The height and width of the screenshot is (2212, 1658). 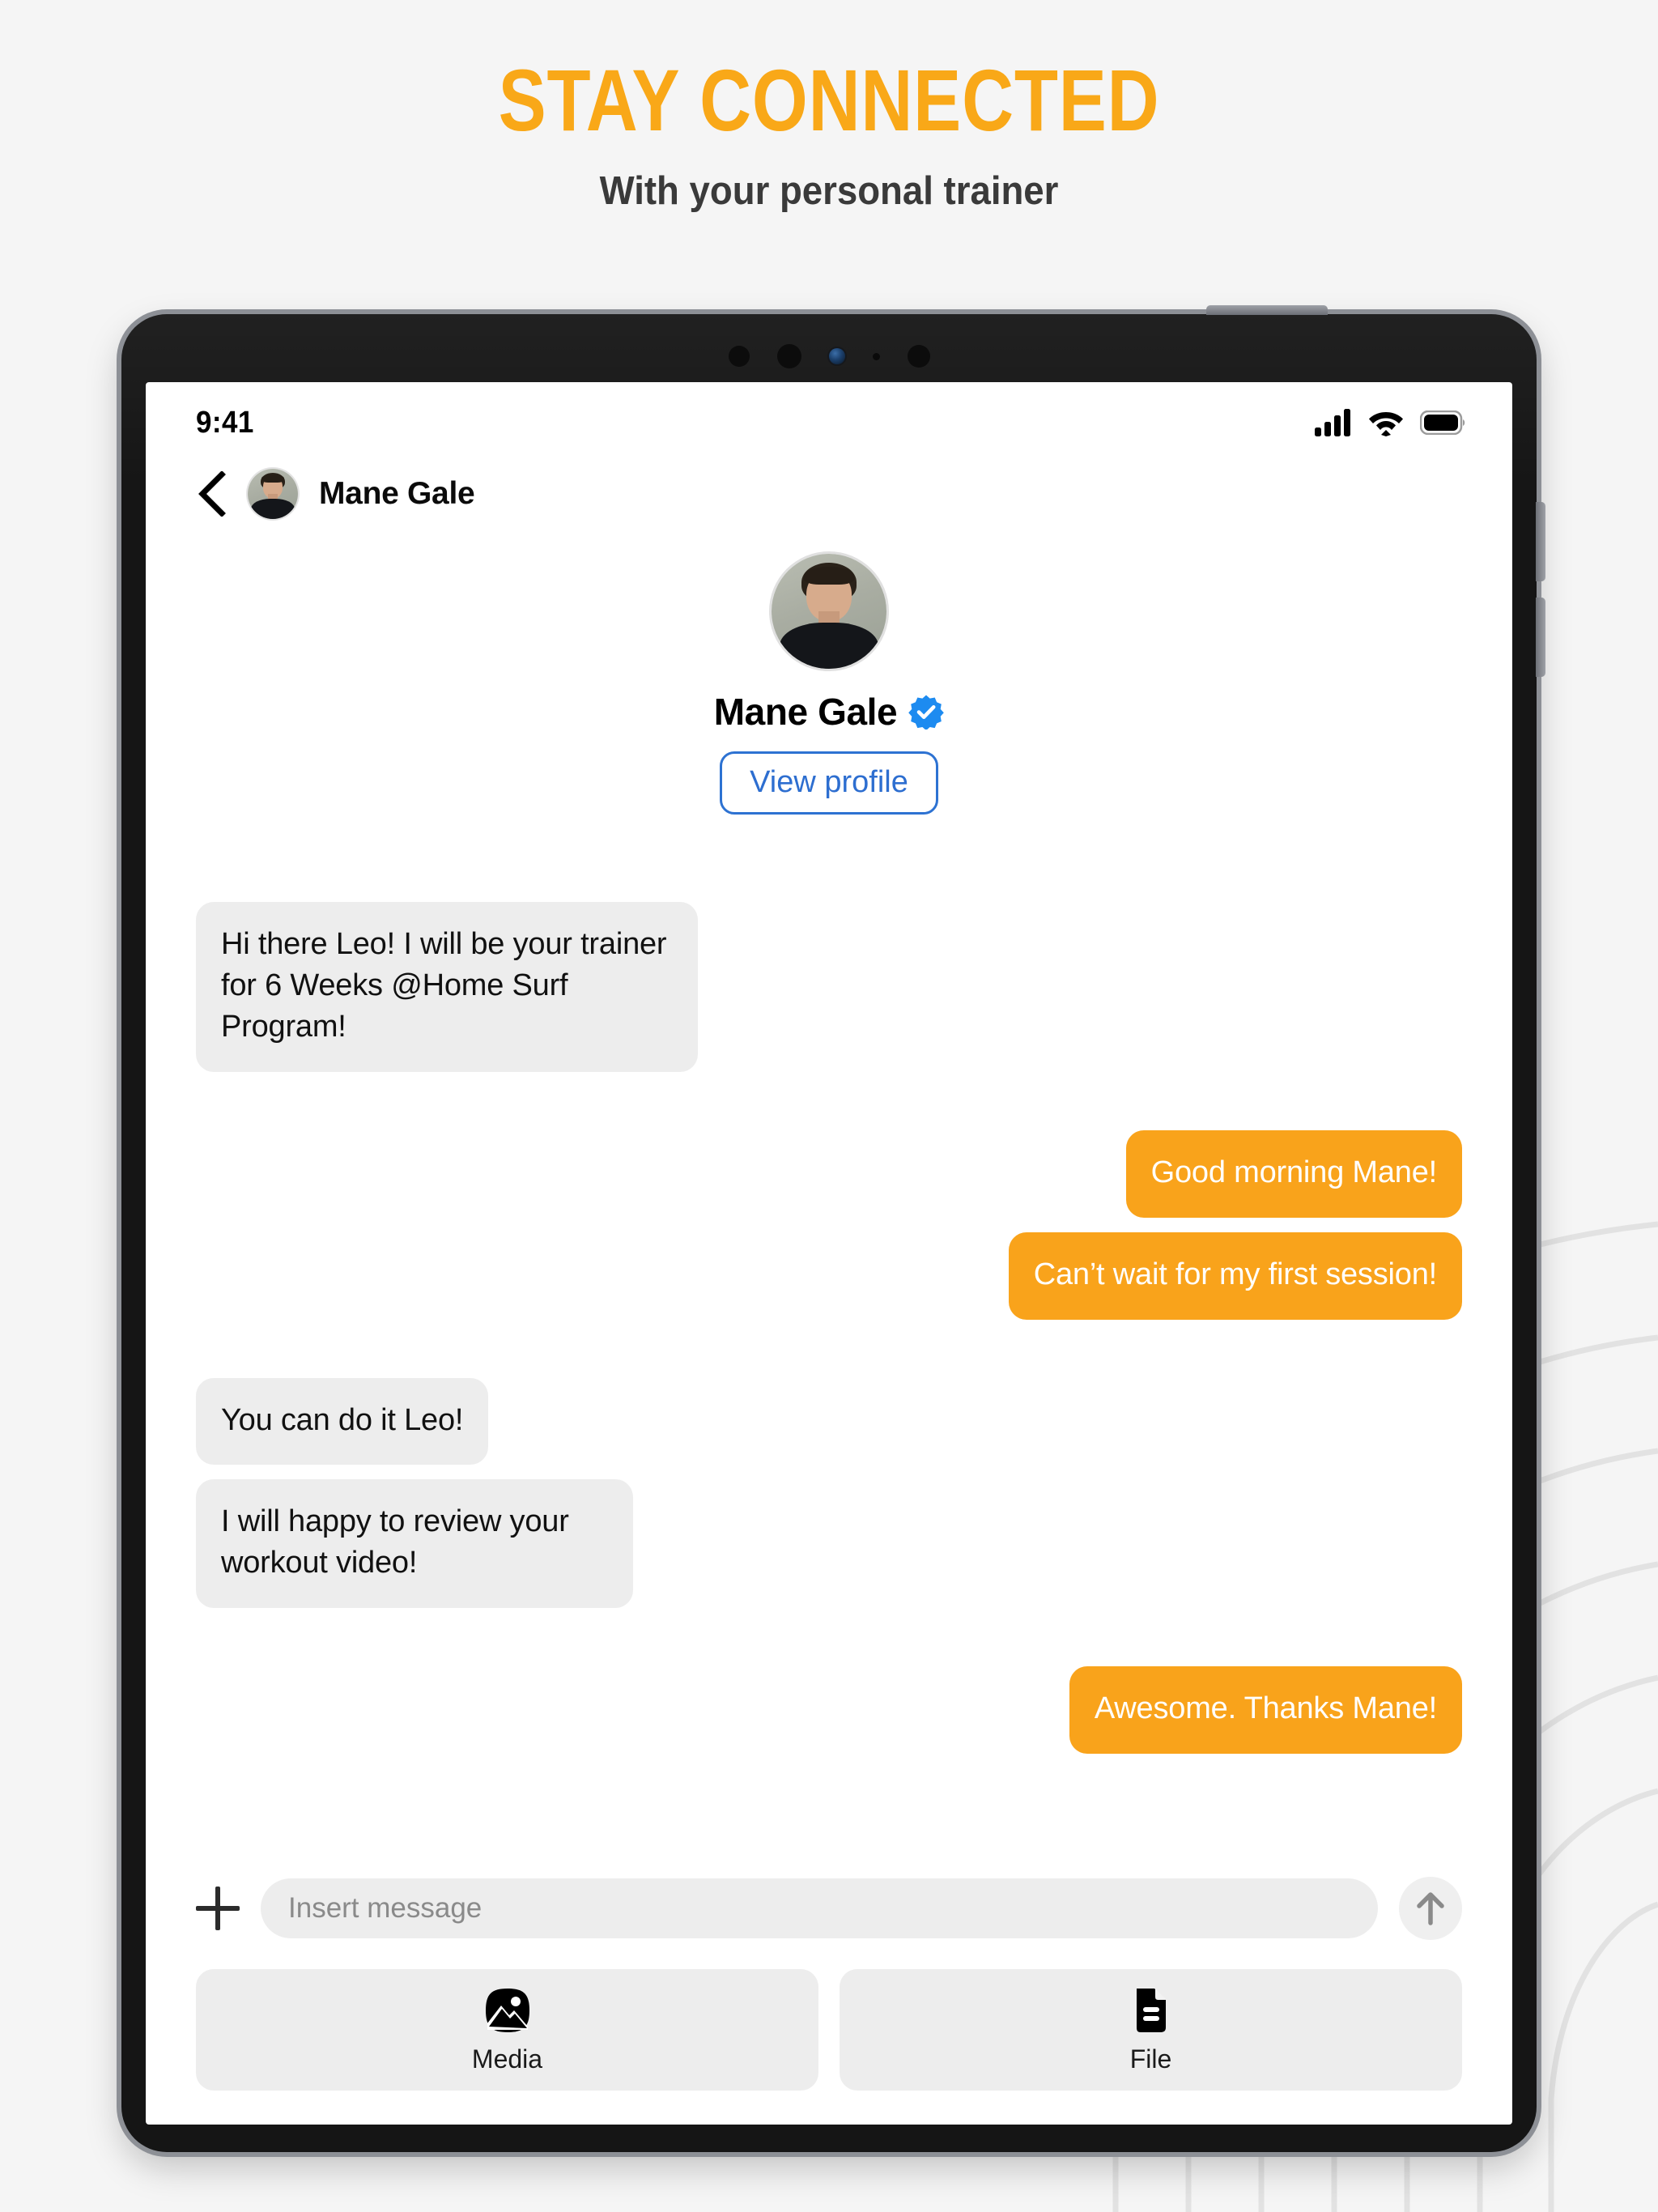 What do you see at coordinates (788, 356) in the screenshot?
I see `infrared-sensor-icon` at bounding box center [788, 356].